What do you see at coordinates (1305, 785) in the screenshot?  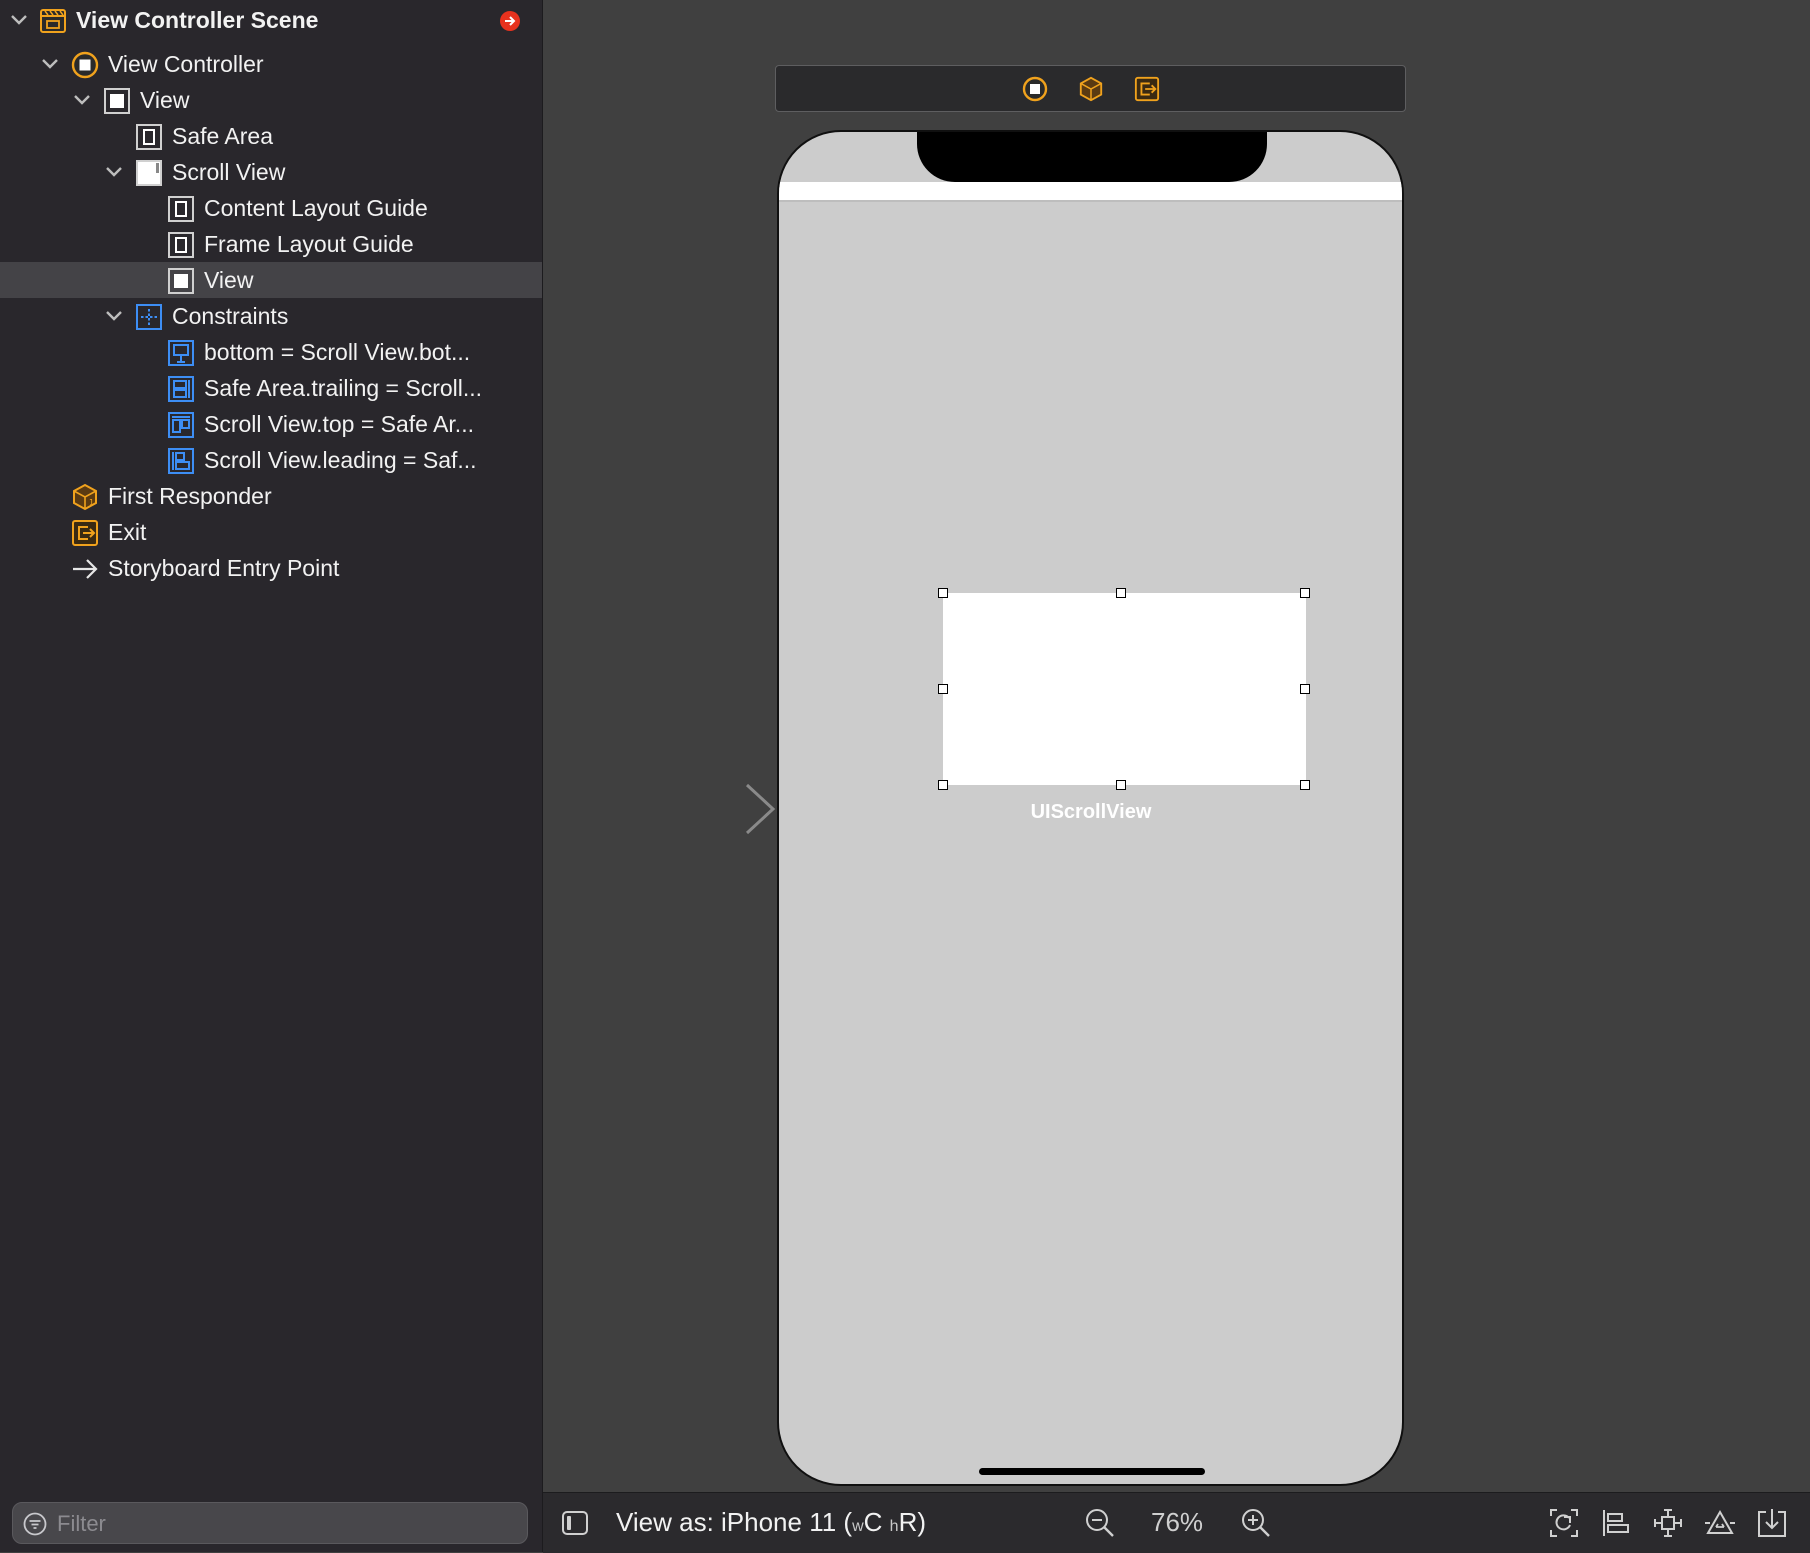 I see `resize-handle-bottom-right` at bounding box center [1305, 785].